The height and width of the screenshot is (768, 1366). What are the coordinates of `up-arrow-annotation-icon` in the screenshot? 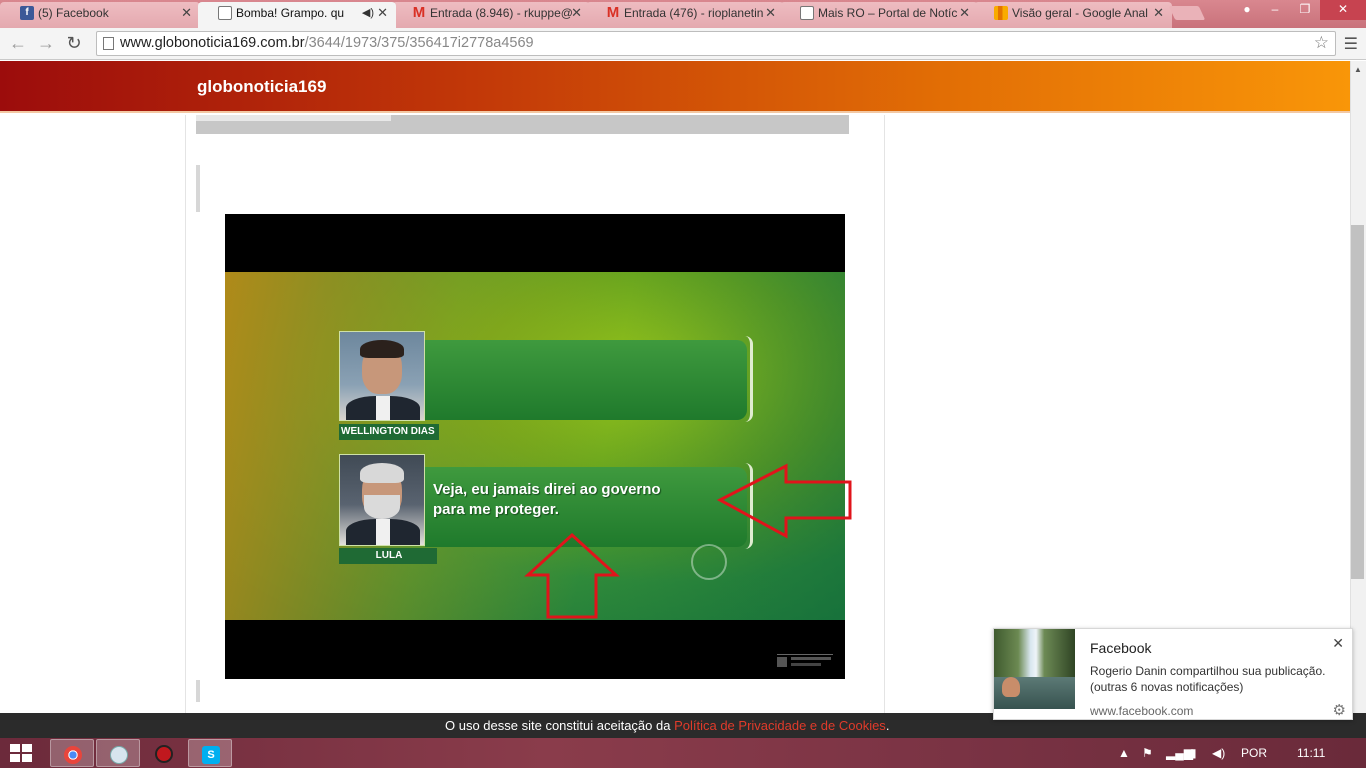 It's located at (572, 575).